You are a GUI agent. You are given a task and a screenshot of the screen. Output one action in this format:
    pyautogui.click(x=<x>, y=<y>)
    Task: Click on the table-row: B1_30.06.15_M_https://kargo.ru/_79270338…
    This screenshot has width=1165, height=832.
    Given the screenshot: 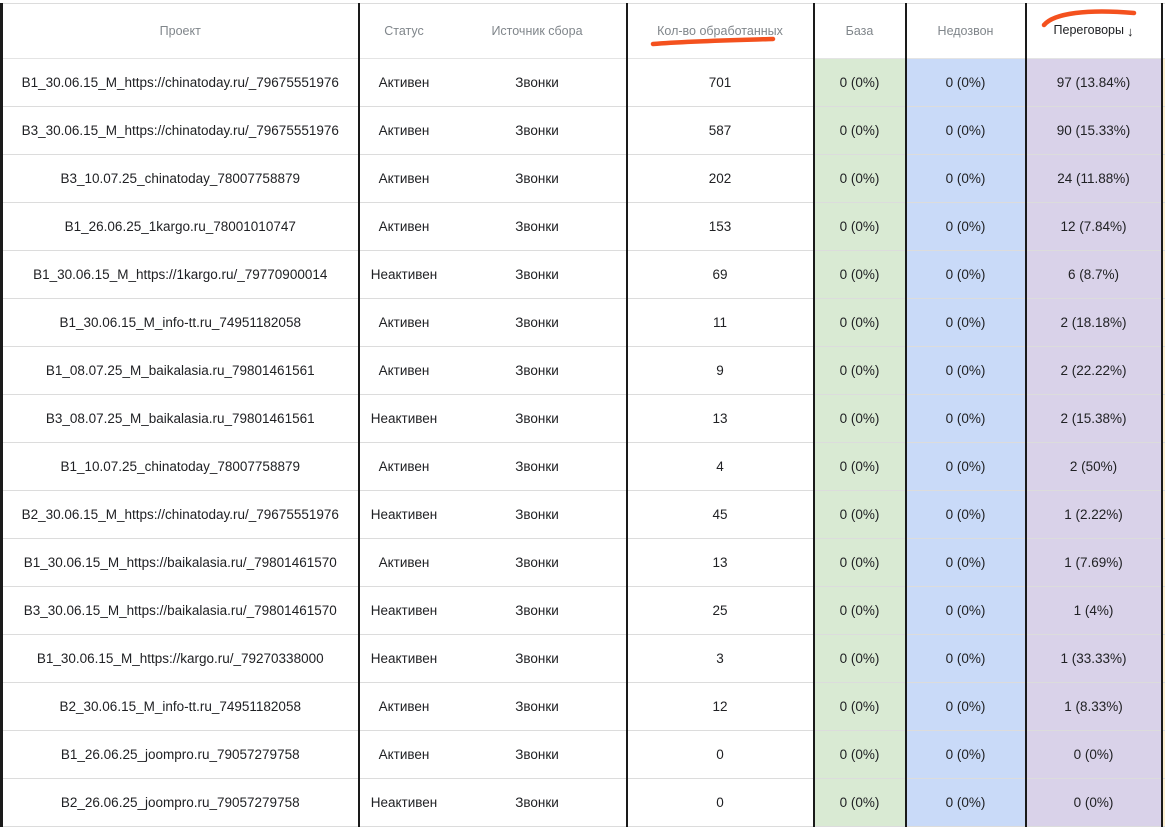 What is the action you would take?
    pyautogui.click(x=582, y=658)
    